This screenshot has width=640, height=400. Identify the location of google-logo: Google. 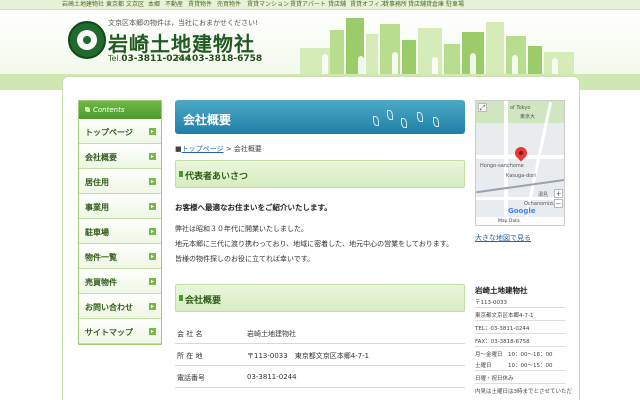
(522, 211).